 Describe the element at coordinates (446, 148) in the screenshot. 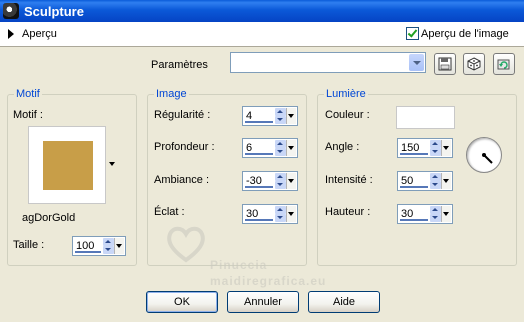

I see `angle-slider-dropdown-icon` at that location.